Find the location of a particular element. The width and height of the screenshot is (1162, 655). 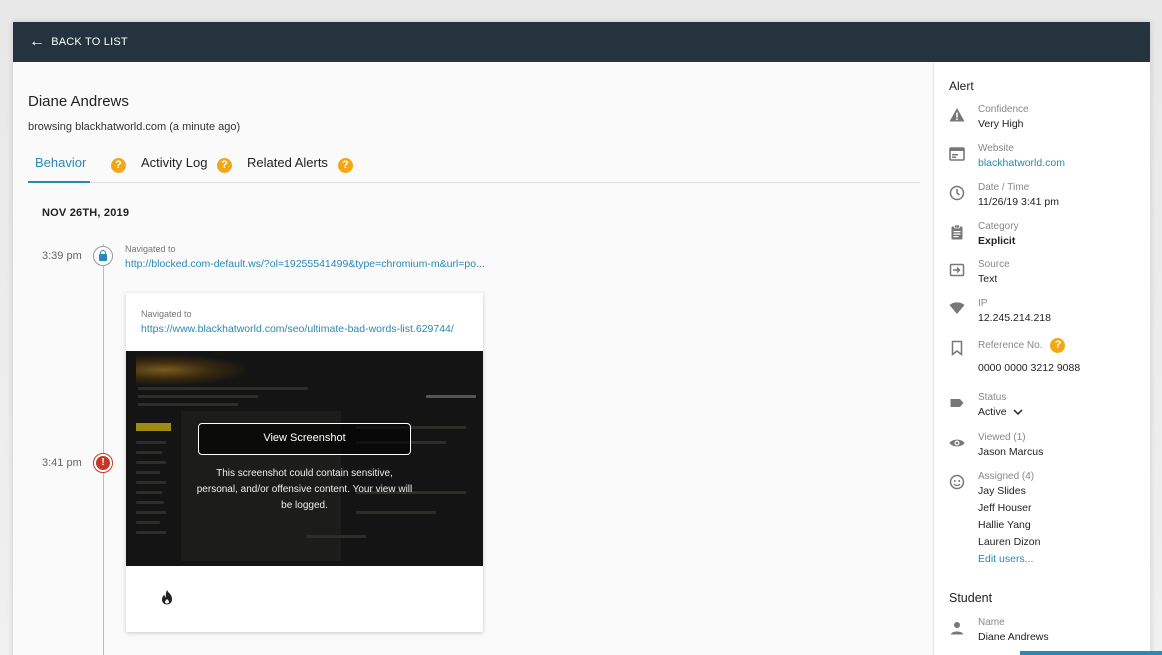

viewed-label: Viewed (1) is located at coordinates (1002, 437).